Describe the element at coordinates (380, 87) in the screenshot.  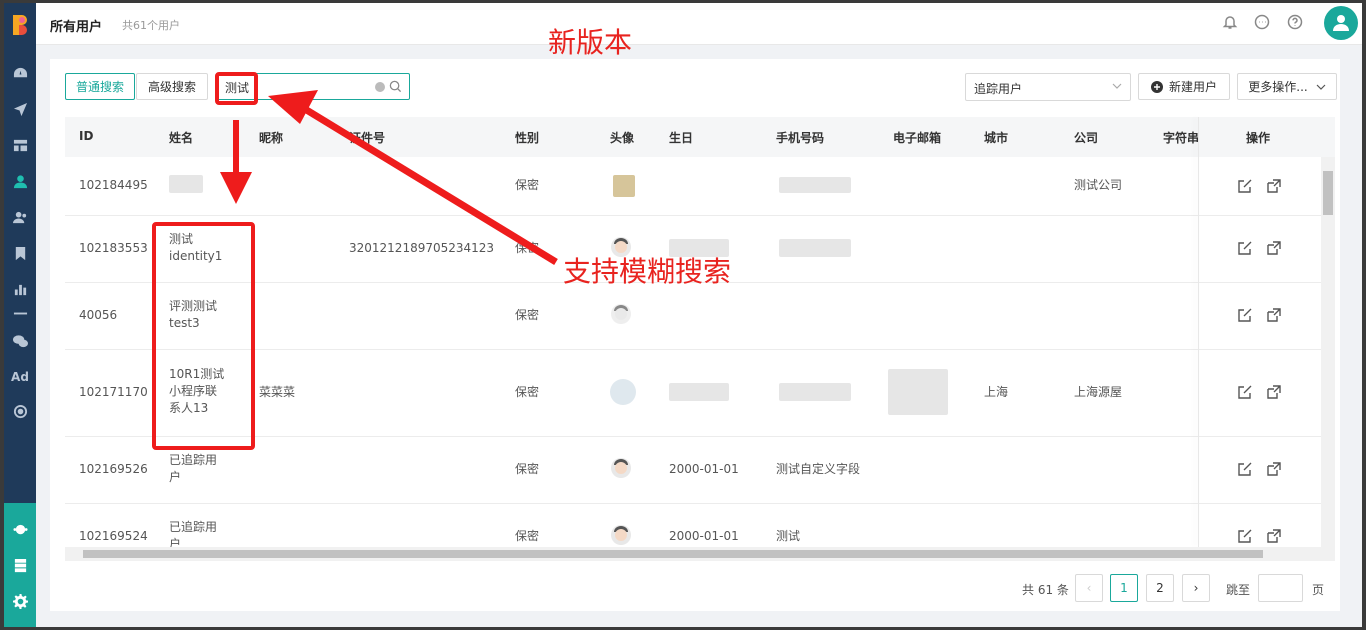
I see `clear-icon` at that location.